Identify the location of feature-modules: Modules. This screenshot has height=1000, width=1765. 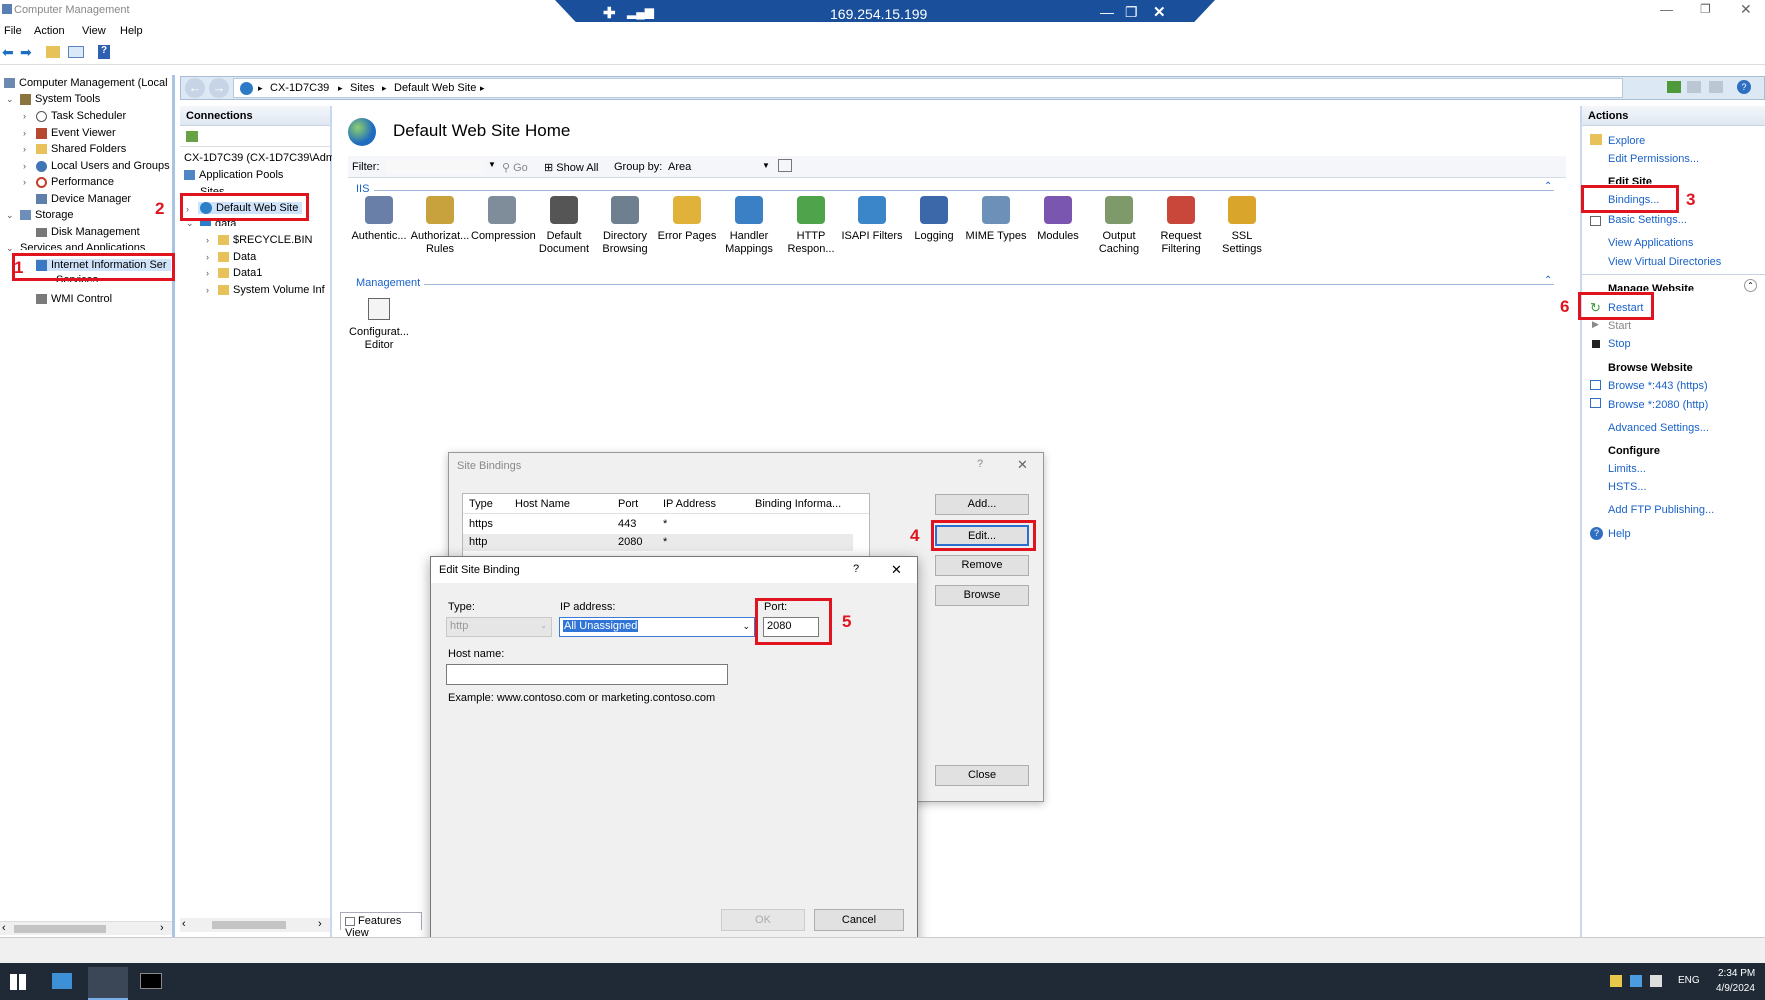
(1058, 219).